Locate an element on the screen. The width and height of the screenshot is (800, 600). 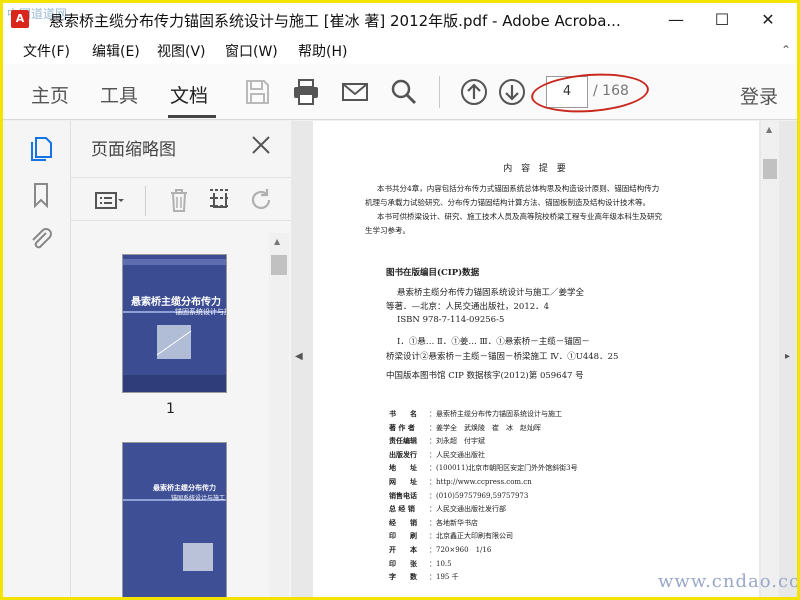
colophon-row: 印 刷 ：北京鑫正大印刷有限公司 is located at coordinates (451, 536).